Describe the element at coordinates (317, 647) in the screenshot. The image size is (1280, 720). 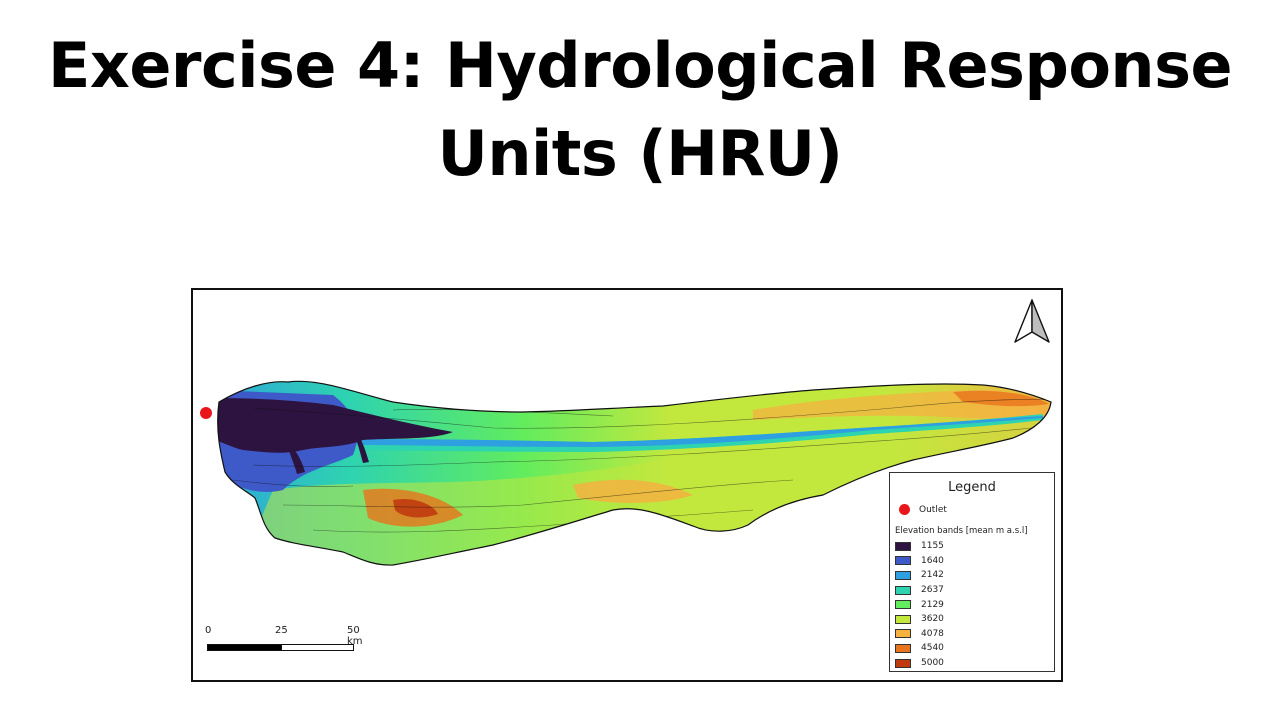
I see `scale-bar-light-segment` at that location.